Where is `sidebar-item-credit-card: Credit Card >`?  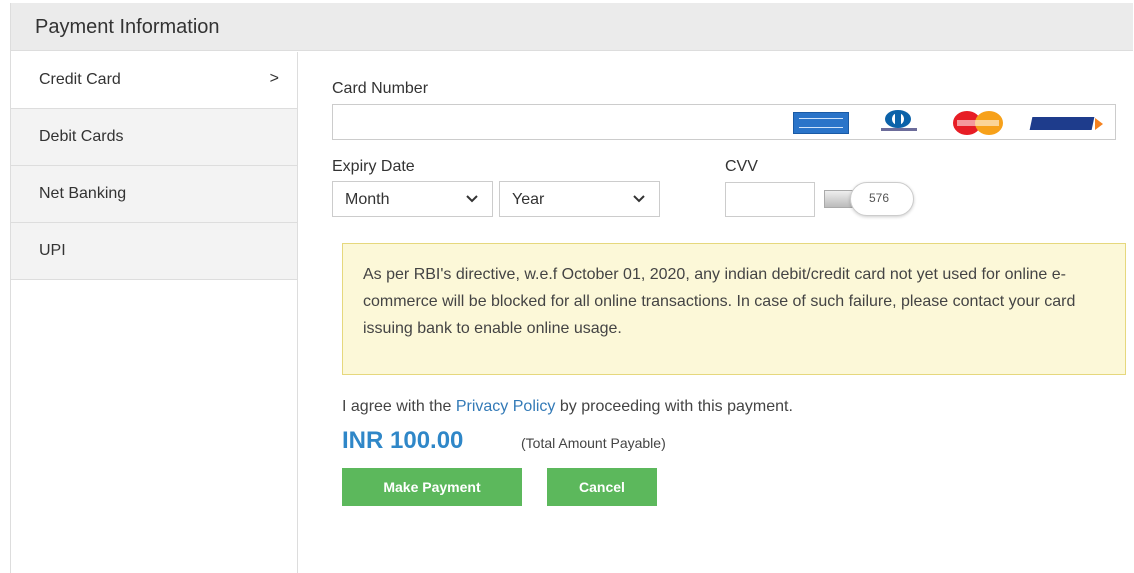
sidebar-item-credit-card: Credit Card > is located at coordinates (154, 80).